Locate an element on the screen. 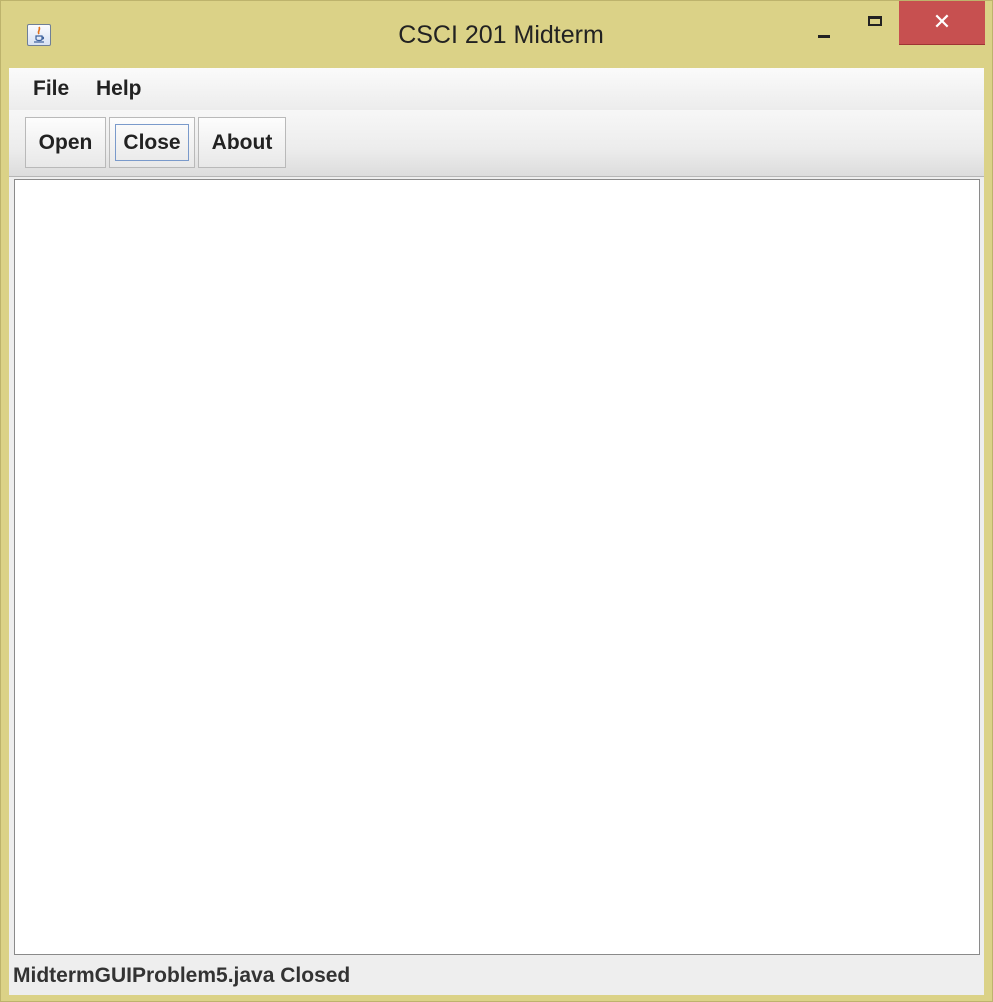  menu-file: File is located at coordinates (51, 89).